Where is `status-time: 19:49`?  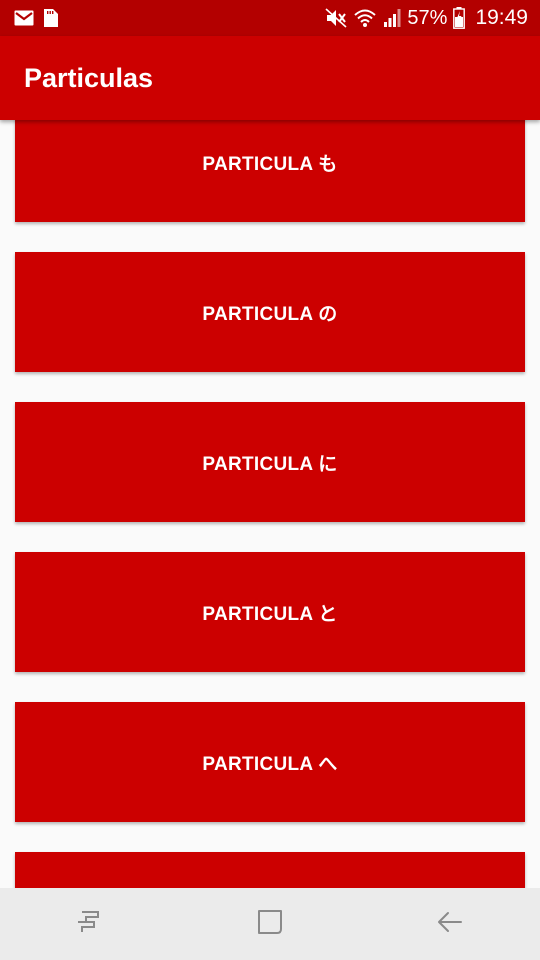 status-time: 19:49 is located at coordinates (501, 17).